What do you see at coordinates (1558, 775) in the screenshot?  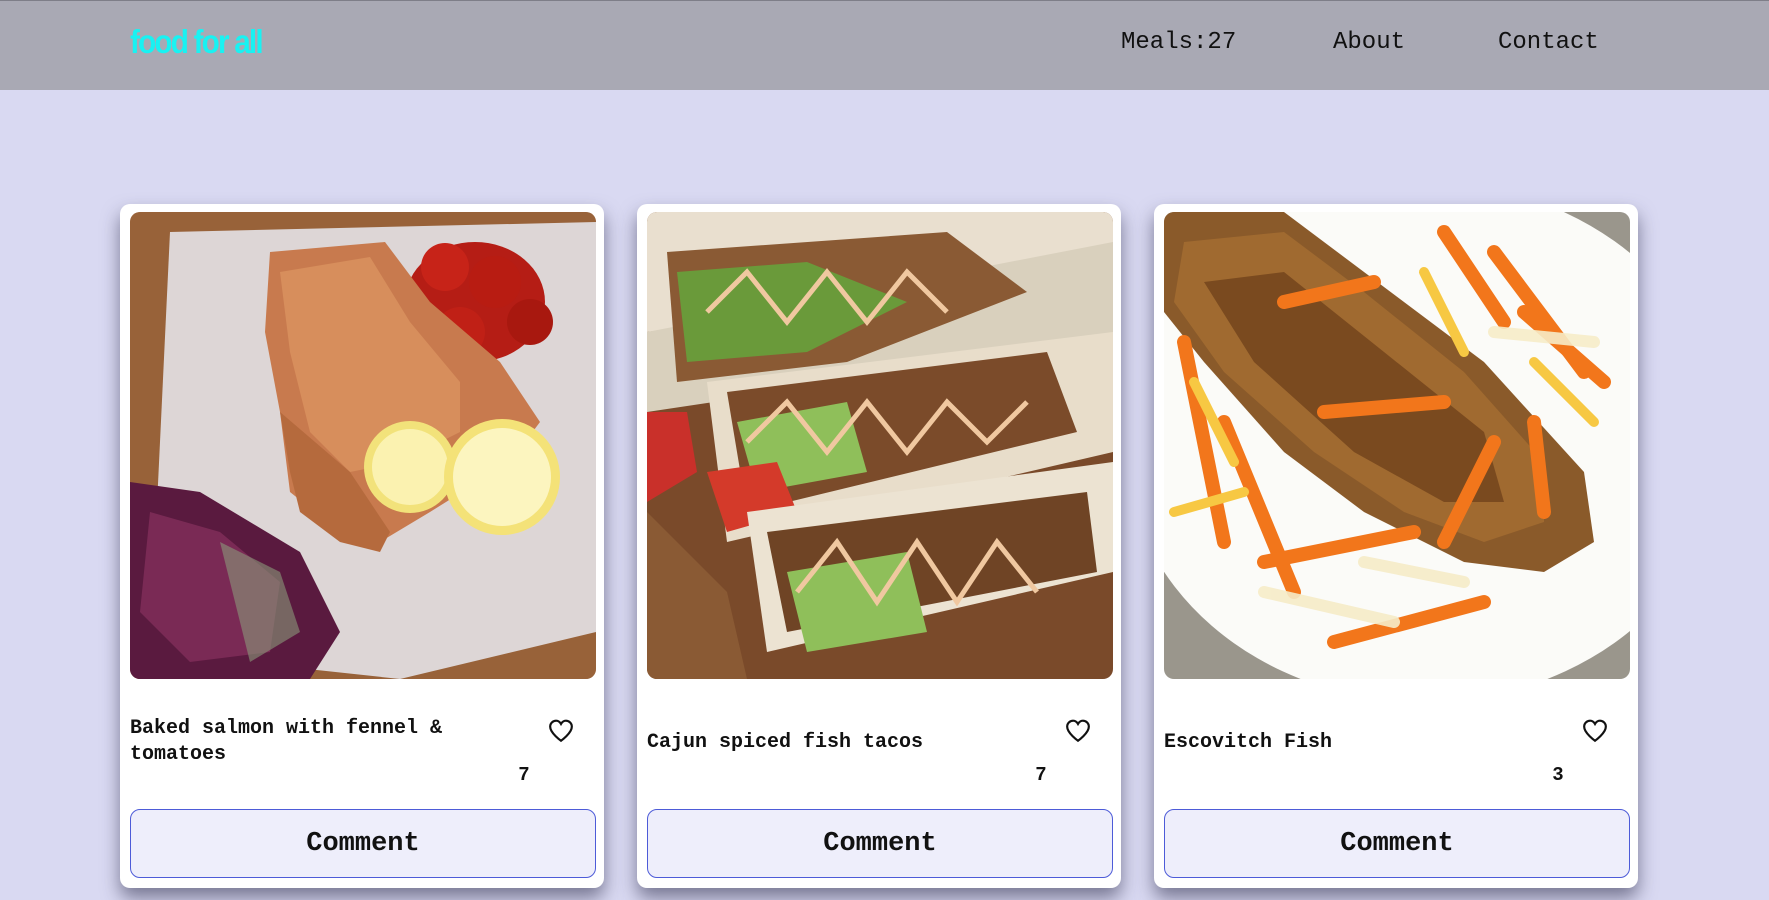 I see `like-count: 3` at bounding box center [1558, 775].